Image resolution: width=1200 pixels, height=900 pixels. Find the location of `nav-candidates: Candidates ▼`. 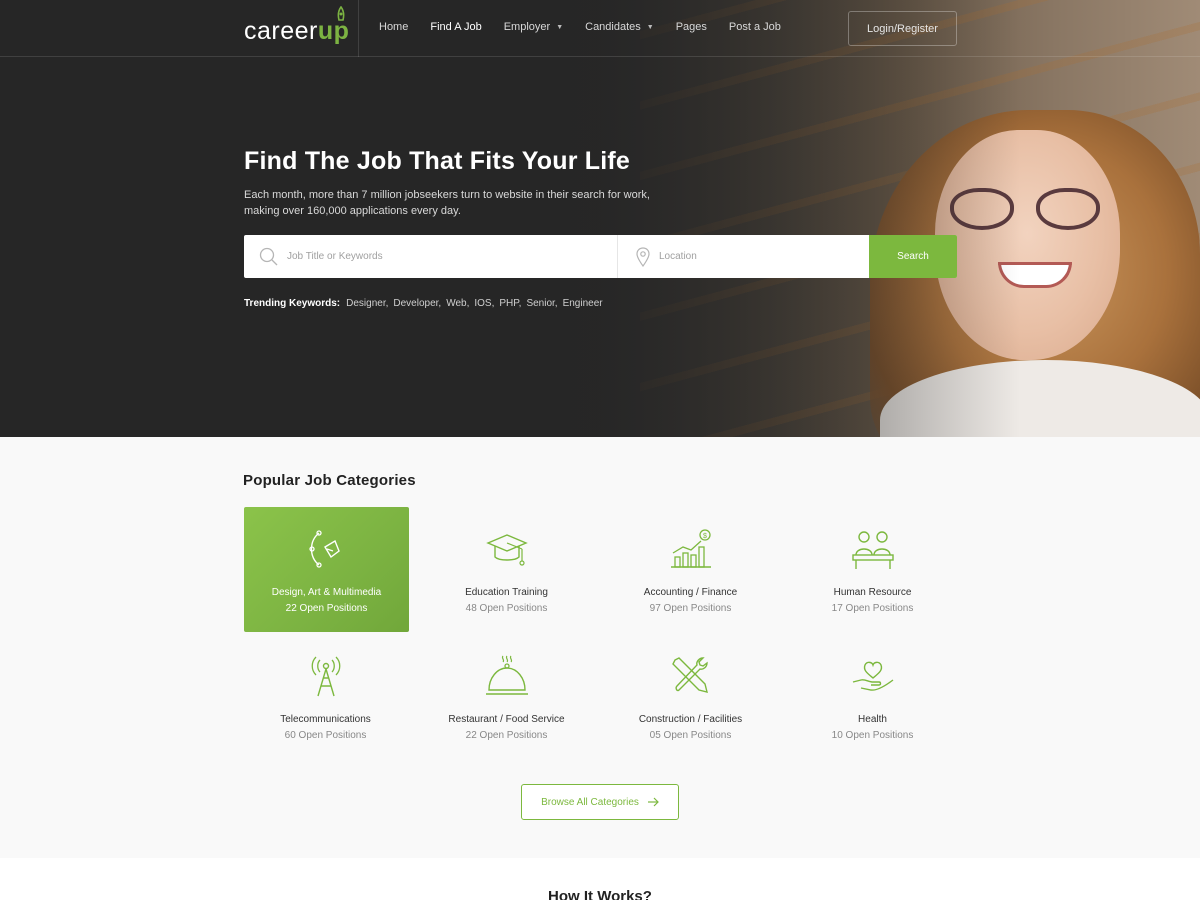

nav-candidates: Candidates ▼ is located at coordinates (619, 27).